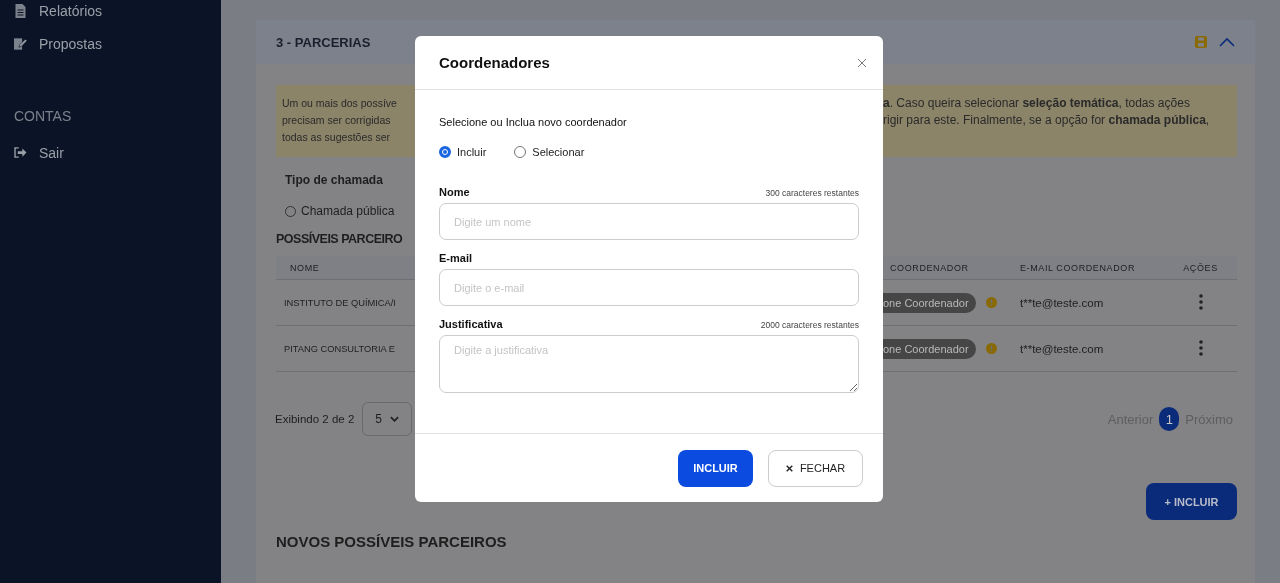 The image size is (1280, 583). I want to click on field-label: E-mail, so click(455, 258).